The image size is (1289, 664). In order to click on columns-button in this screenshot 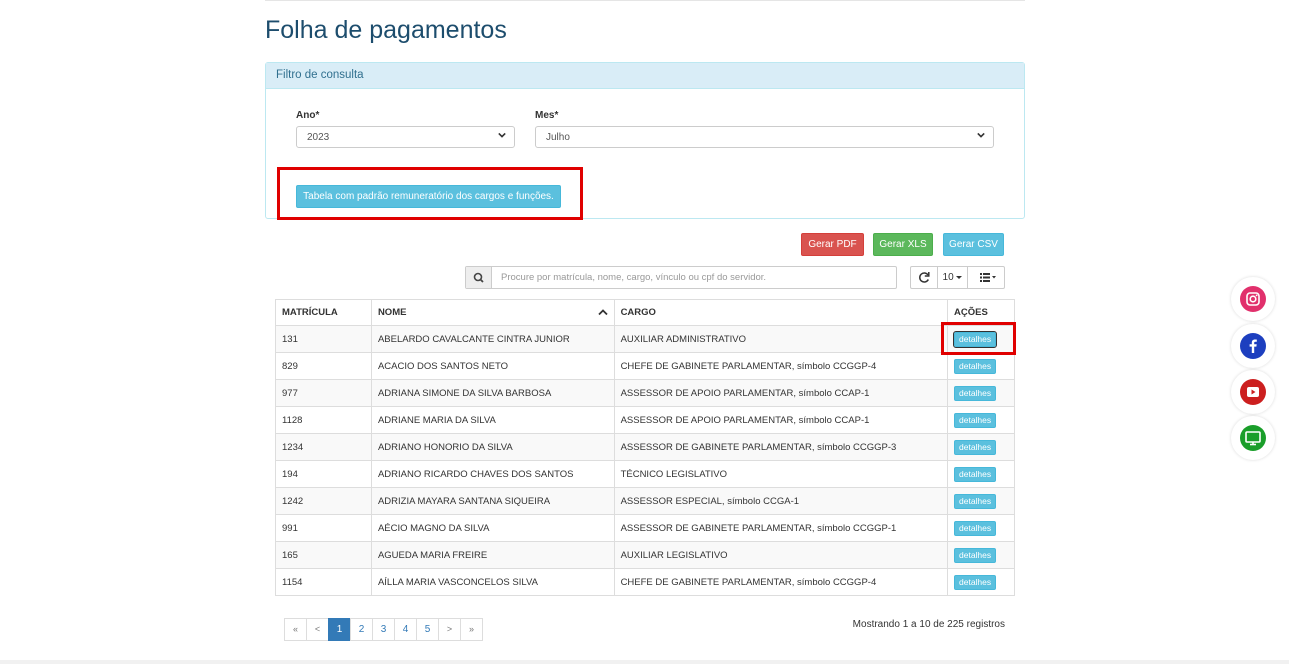, I will do `click(986, 277)`.